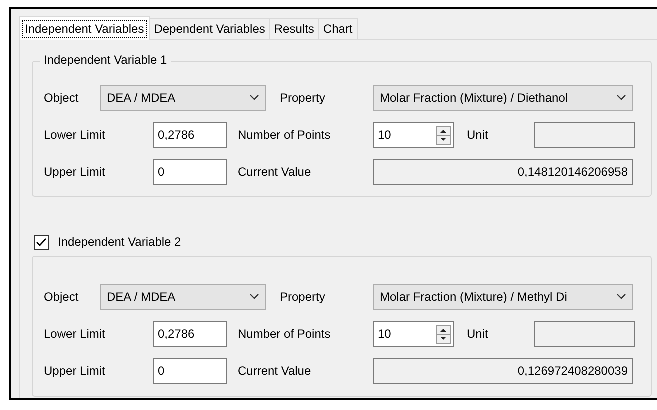 The width and height of the screenshot is (657, 410). I want to click on property-dropdown: Molar Fraction (Mixture) / Diethanol, so click(503, 98).